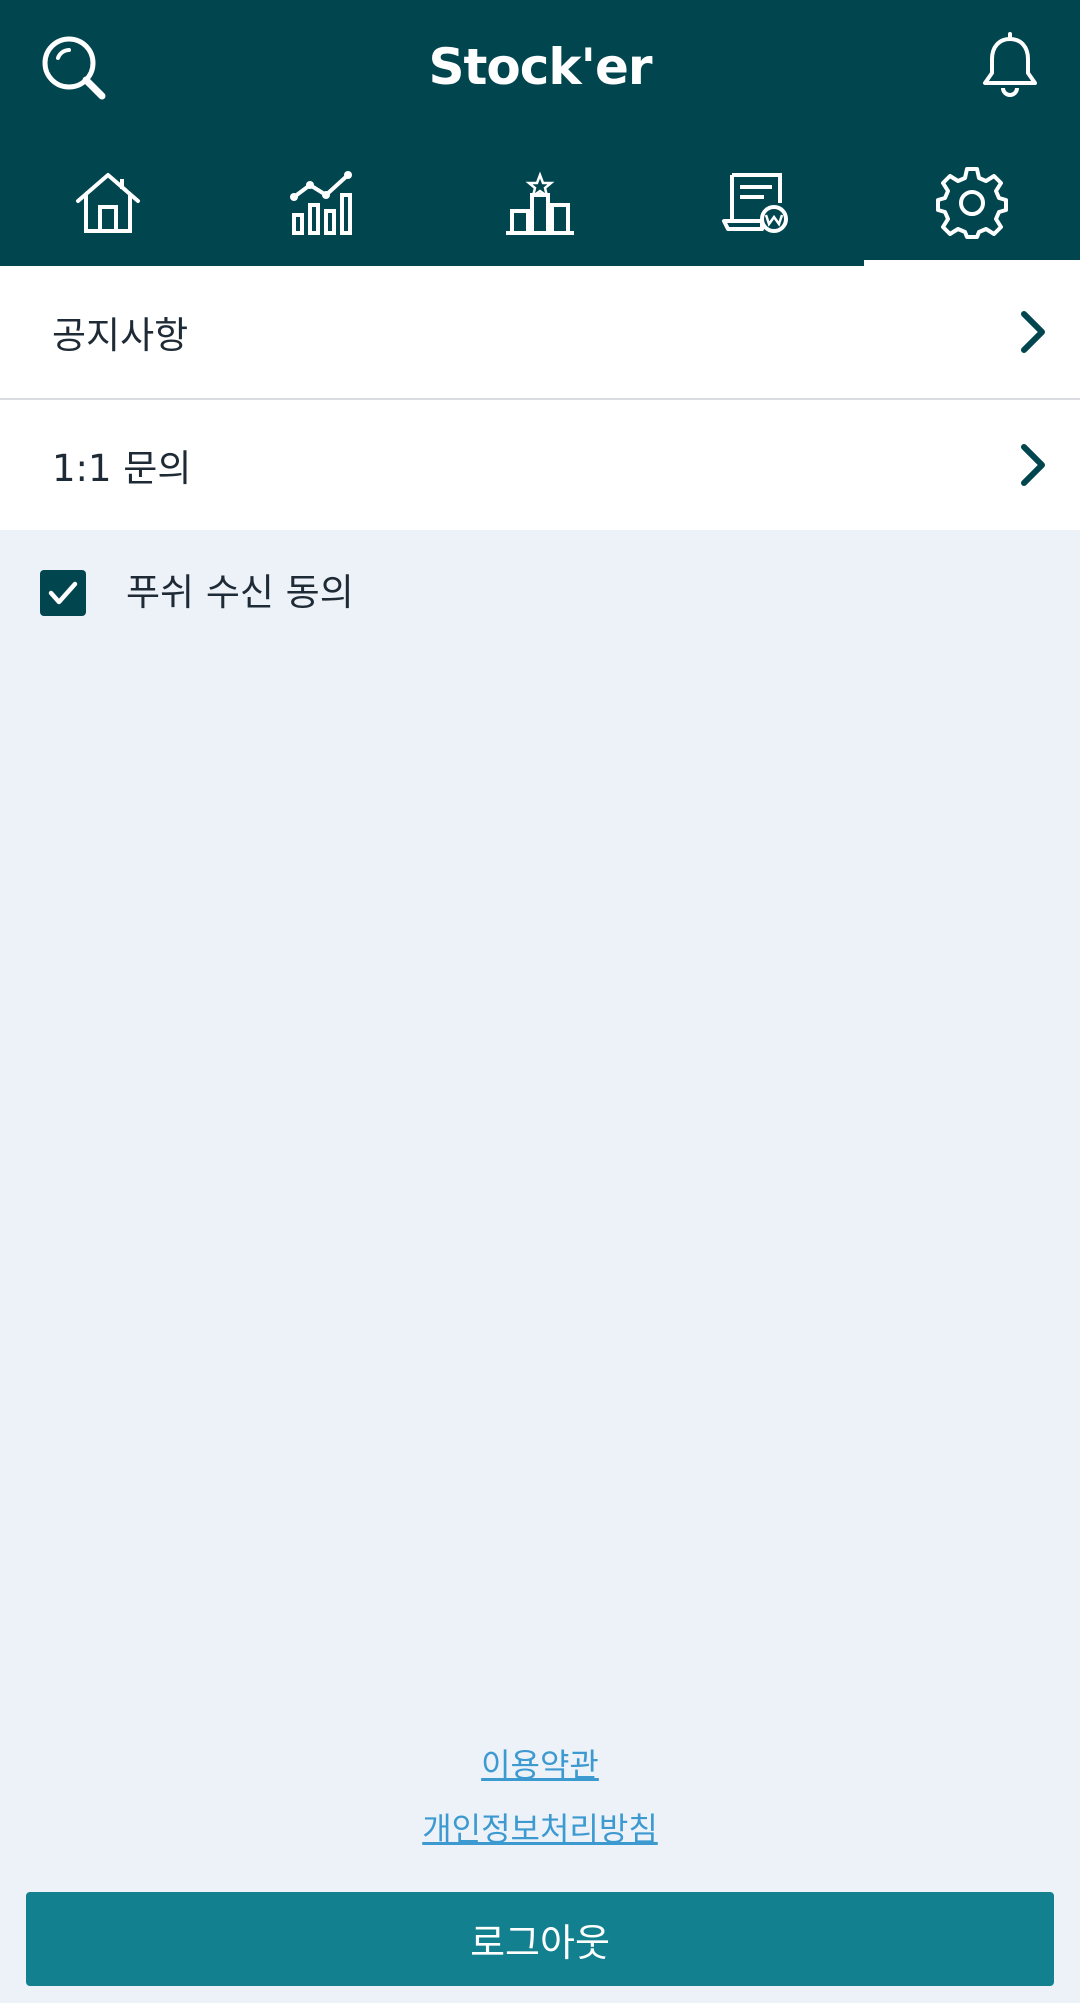  I want to click on logout-button: 로그아웃, so click(540, 1939).